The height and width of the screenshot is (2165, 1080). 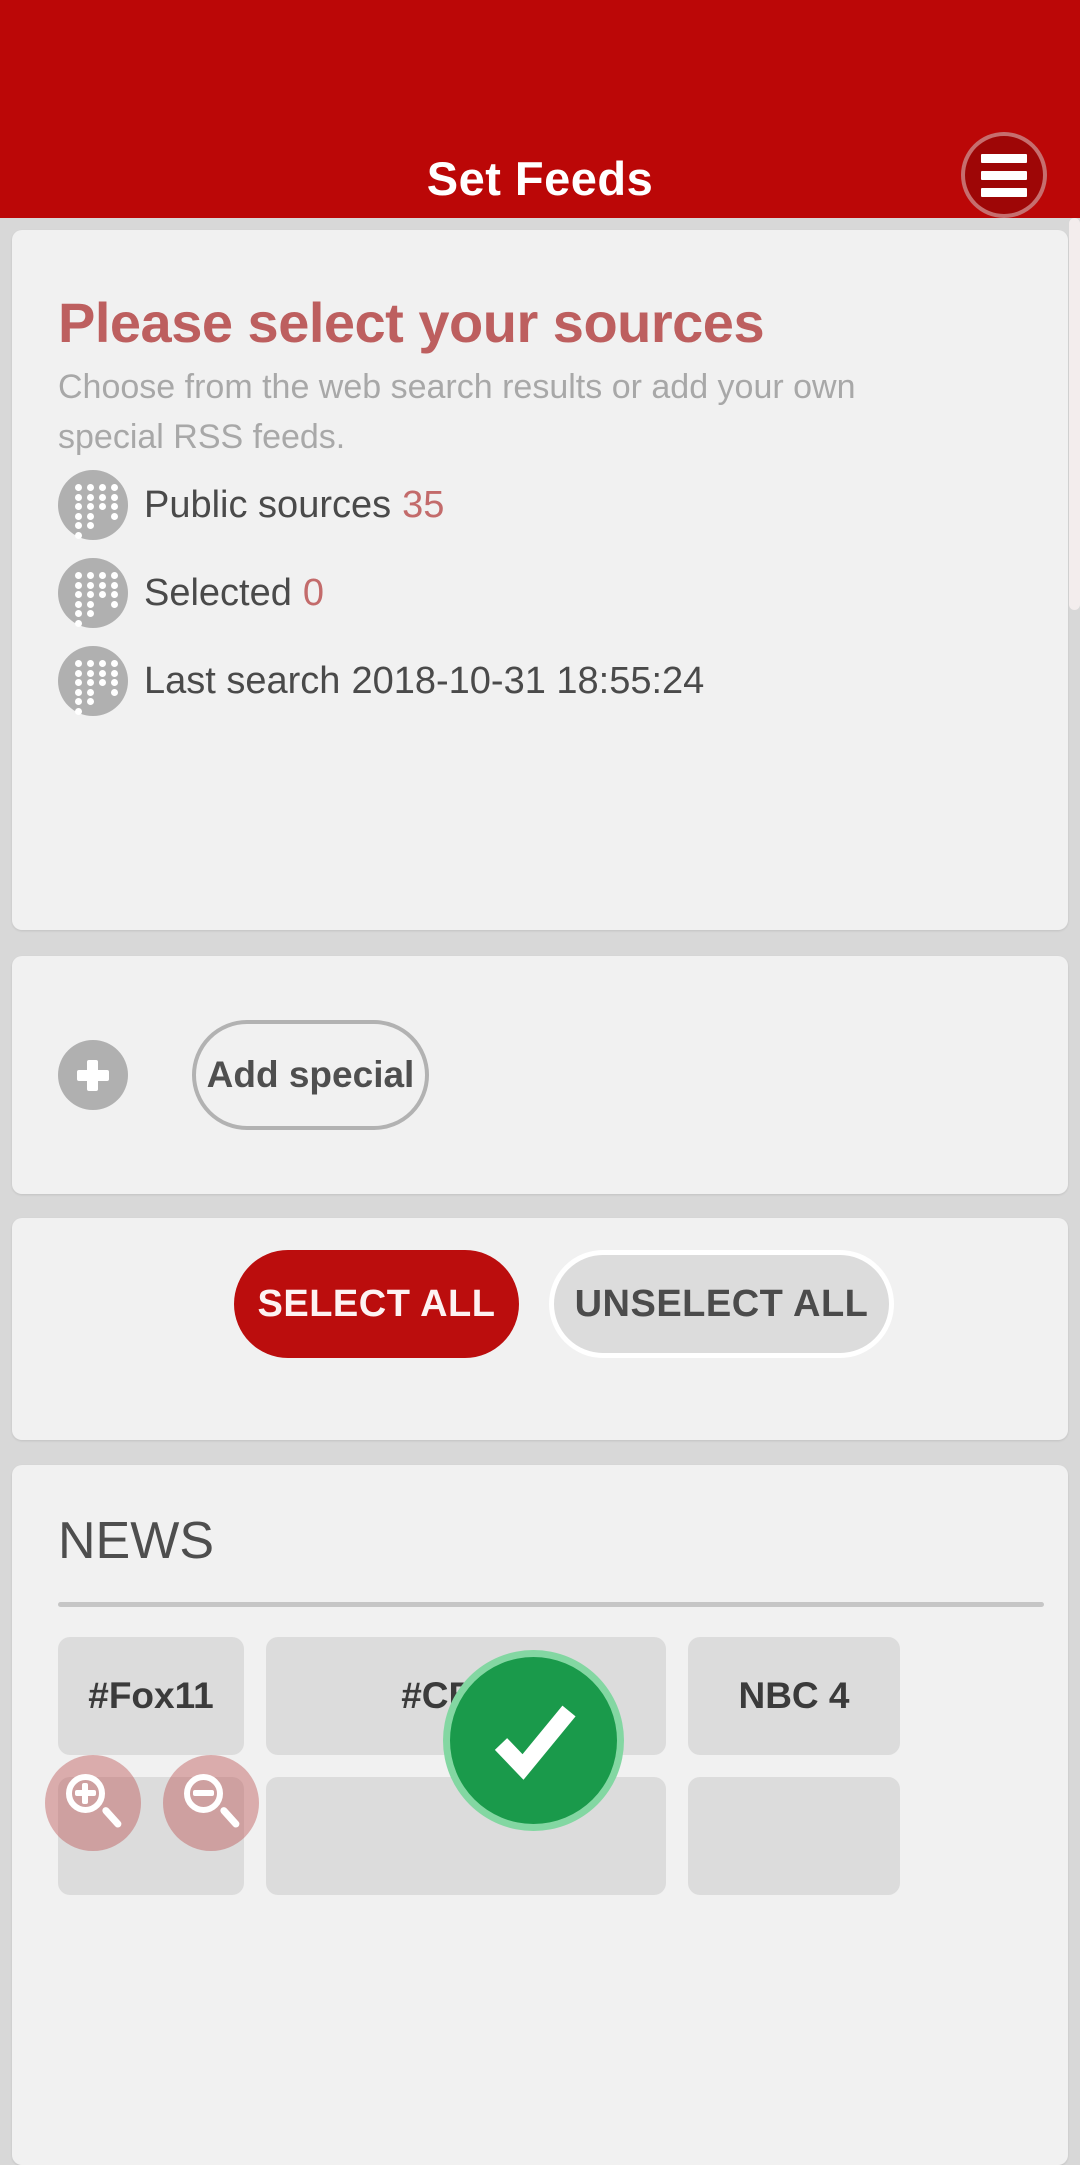 I want to click on magnifier-plus-glyph, so click(x=93, y=1803).